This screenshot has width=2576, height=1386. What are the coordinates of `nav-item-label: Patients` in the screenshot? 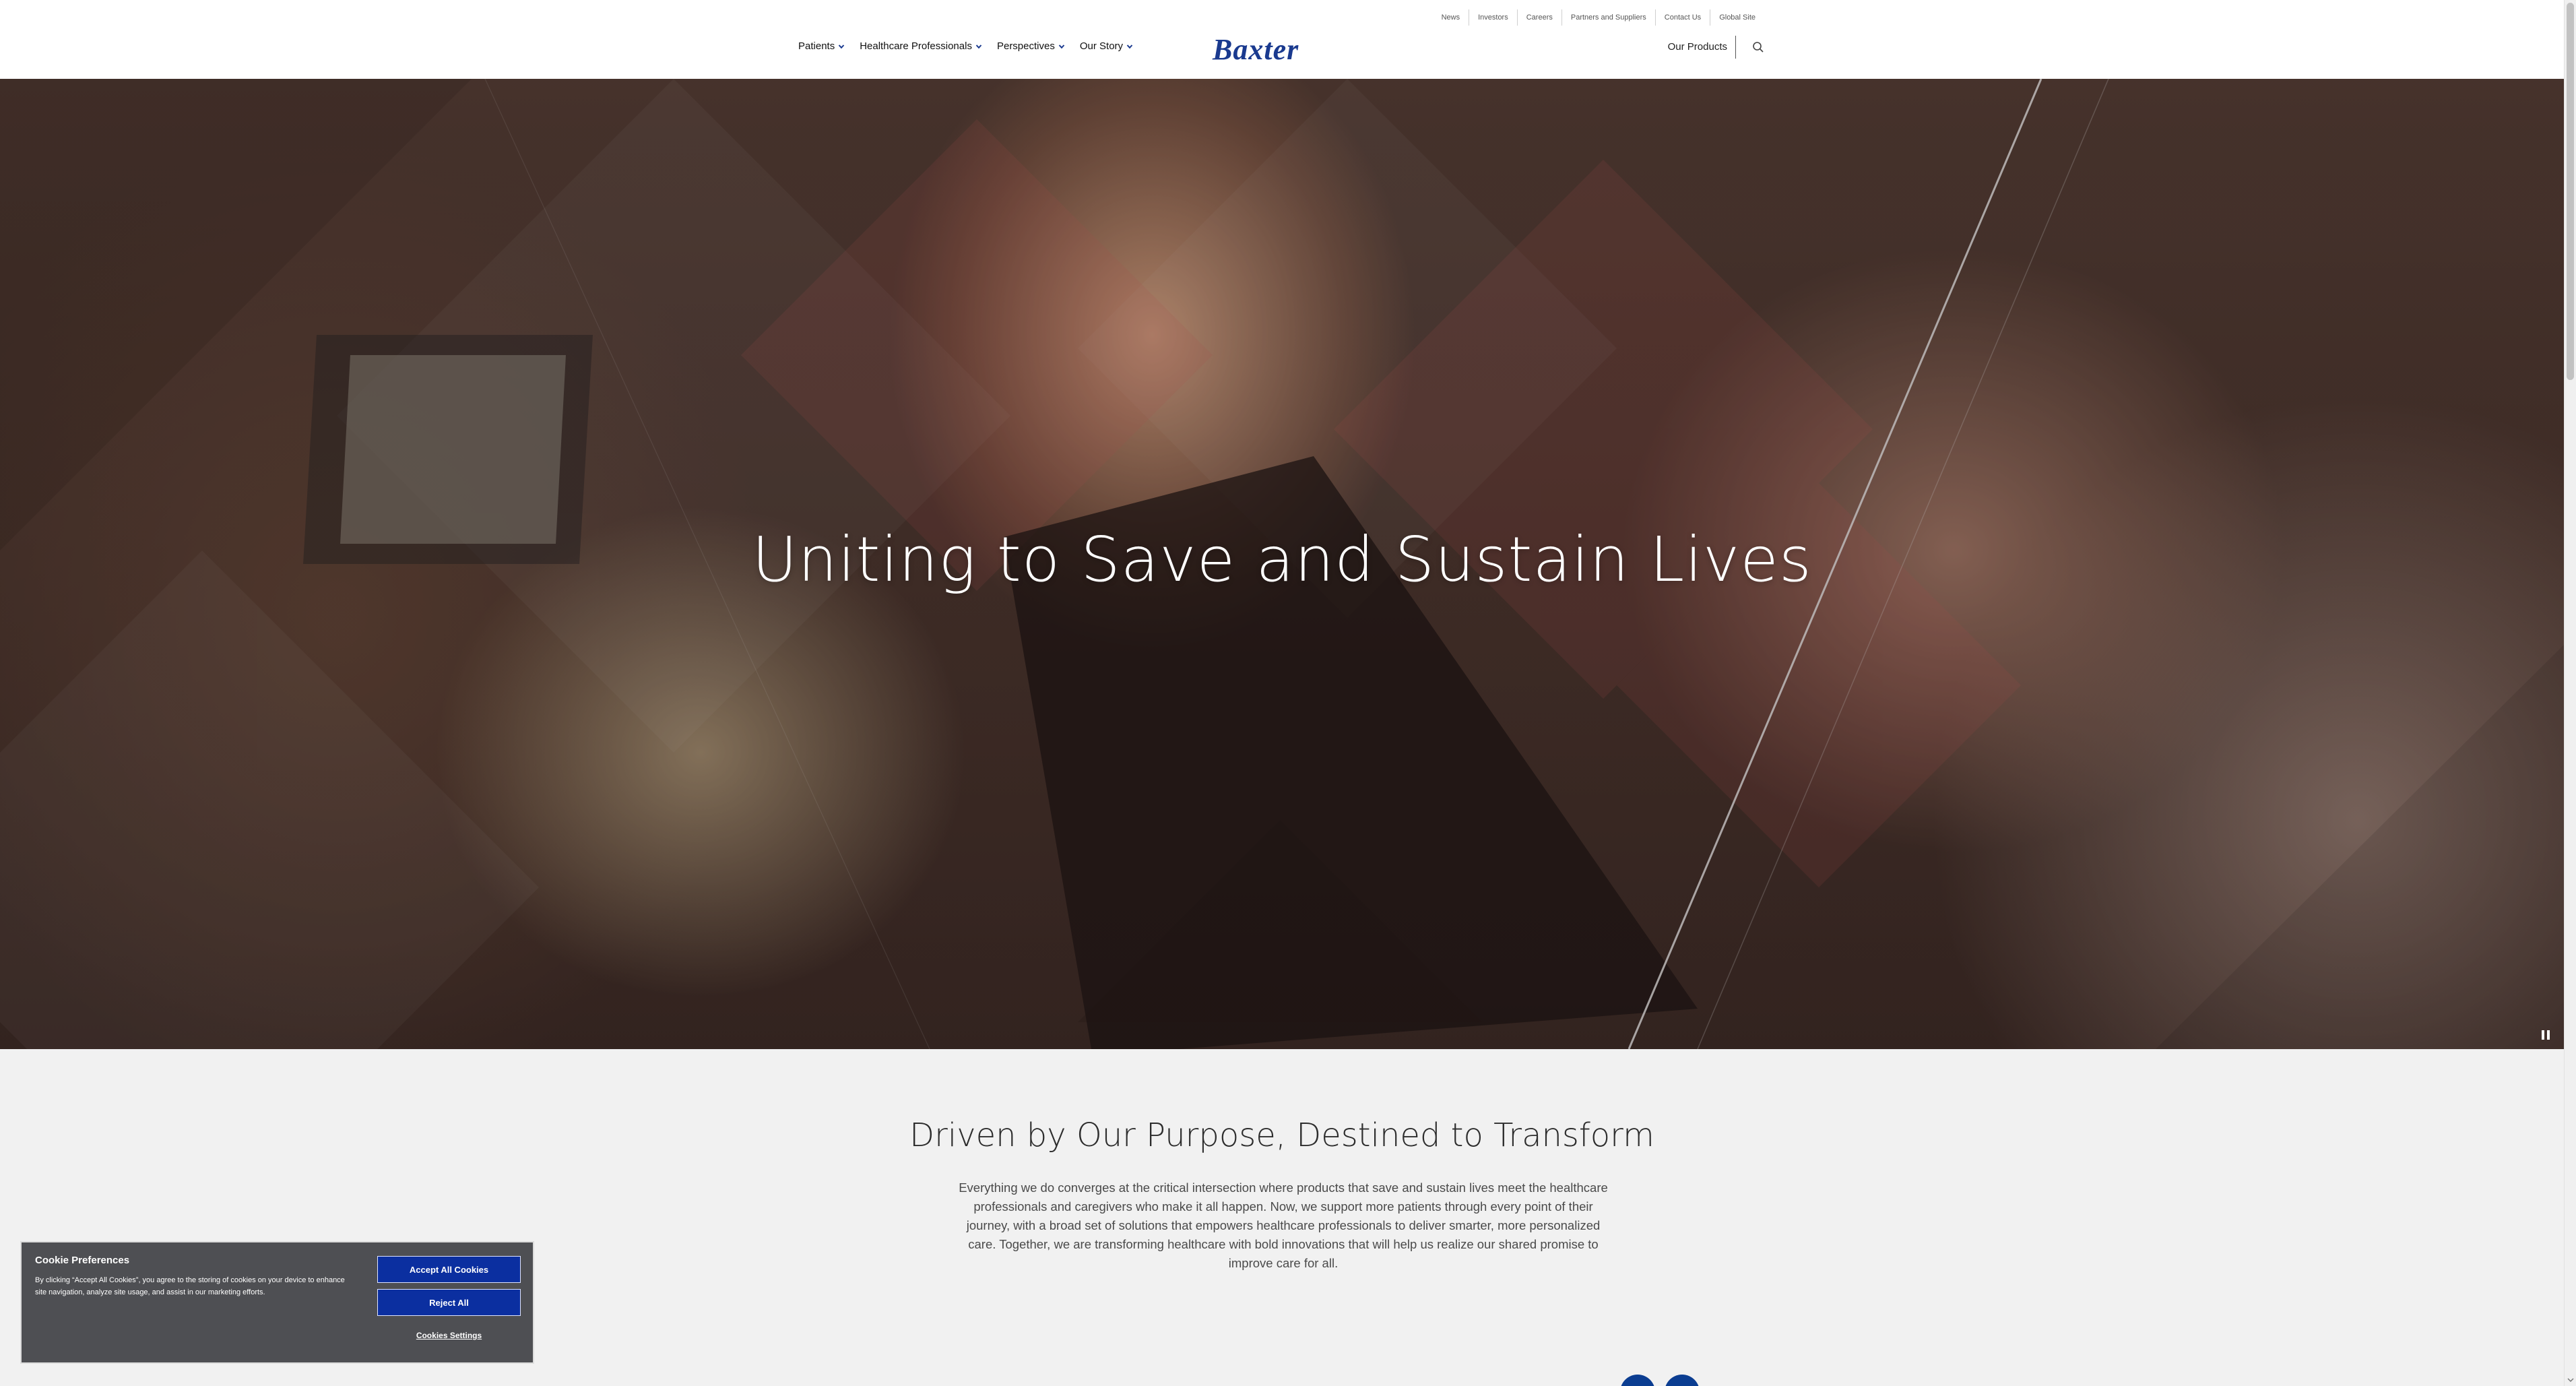 It's located at (817, 46).